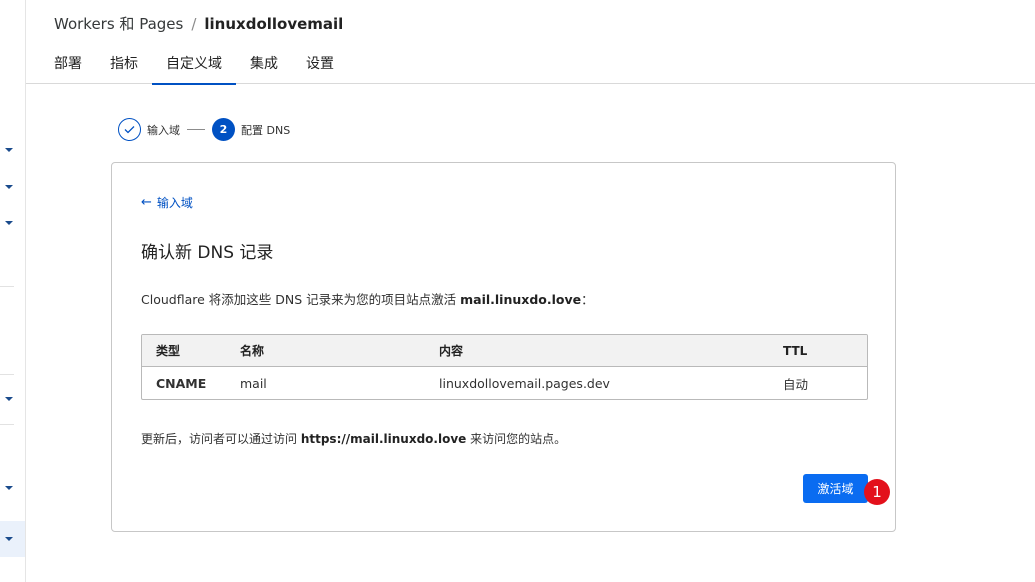 The image size is (1035, 582). Describe the element at coordinates (181, 383) in the screenshot. I see `record-type: CNAME` at that location.